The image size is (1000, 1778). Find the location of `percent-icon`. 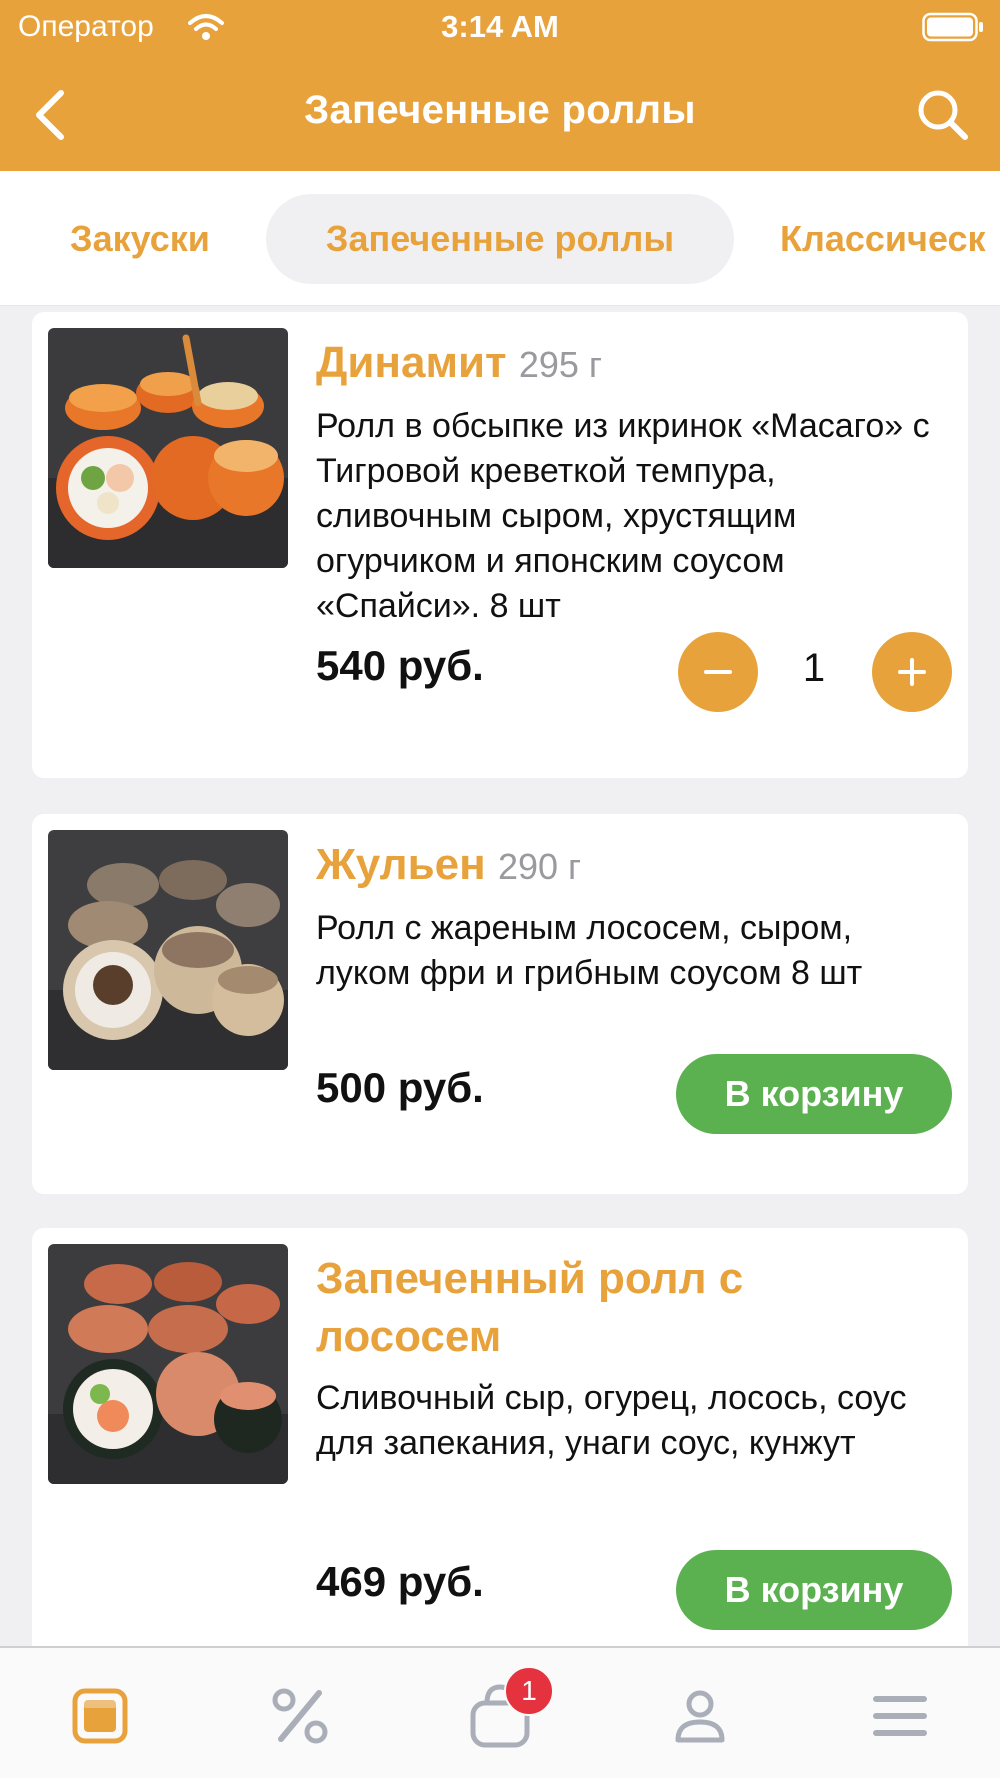

percent-icon is located at coordinates (300, 1716).